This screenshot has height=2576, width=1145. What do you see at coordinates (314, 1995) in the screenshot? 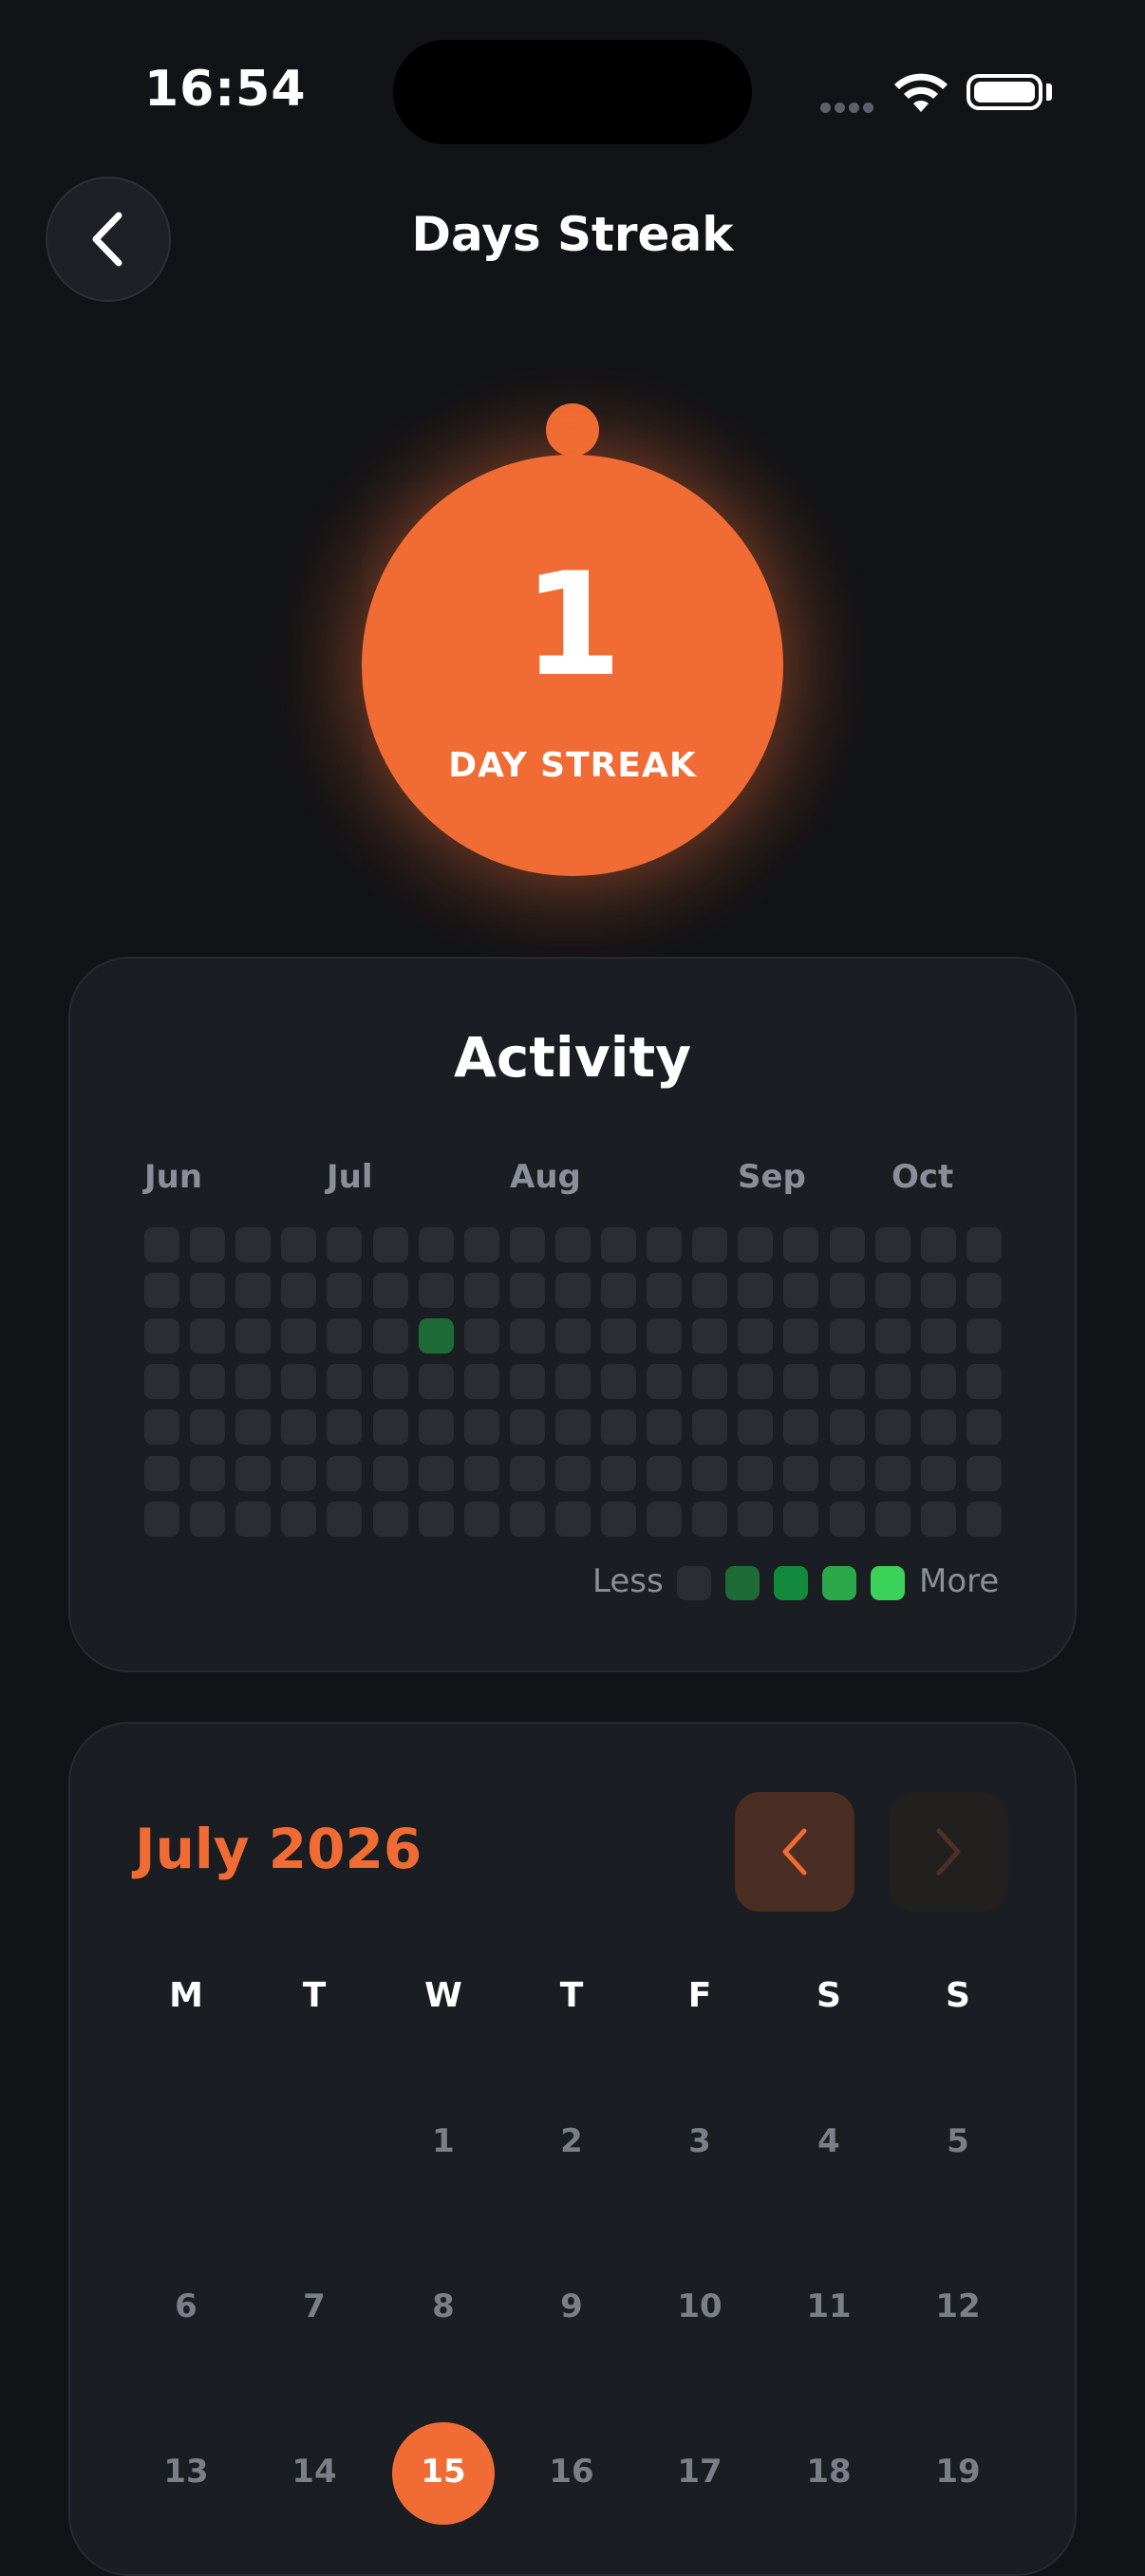
I see `weekday-tue: T` at bounding box center [314, 1995].